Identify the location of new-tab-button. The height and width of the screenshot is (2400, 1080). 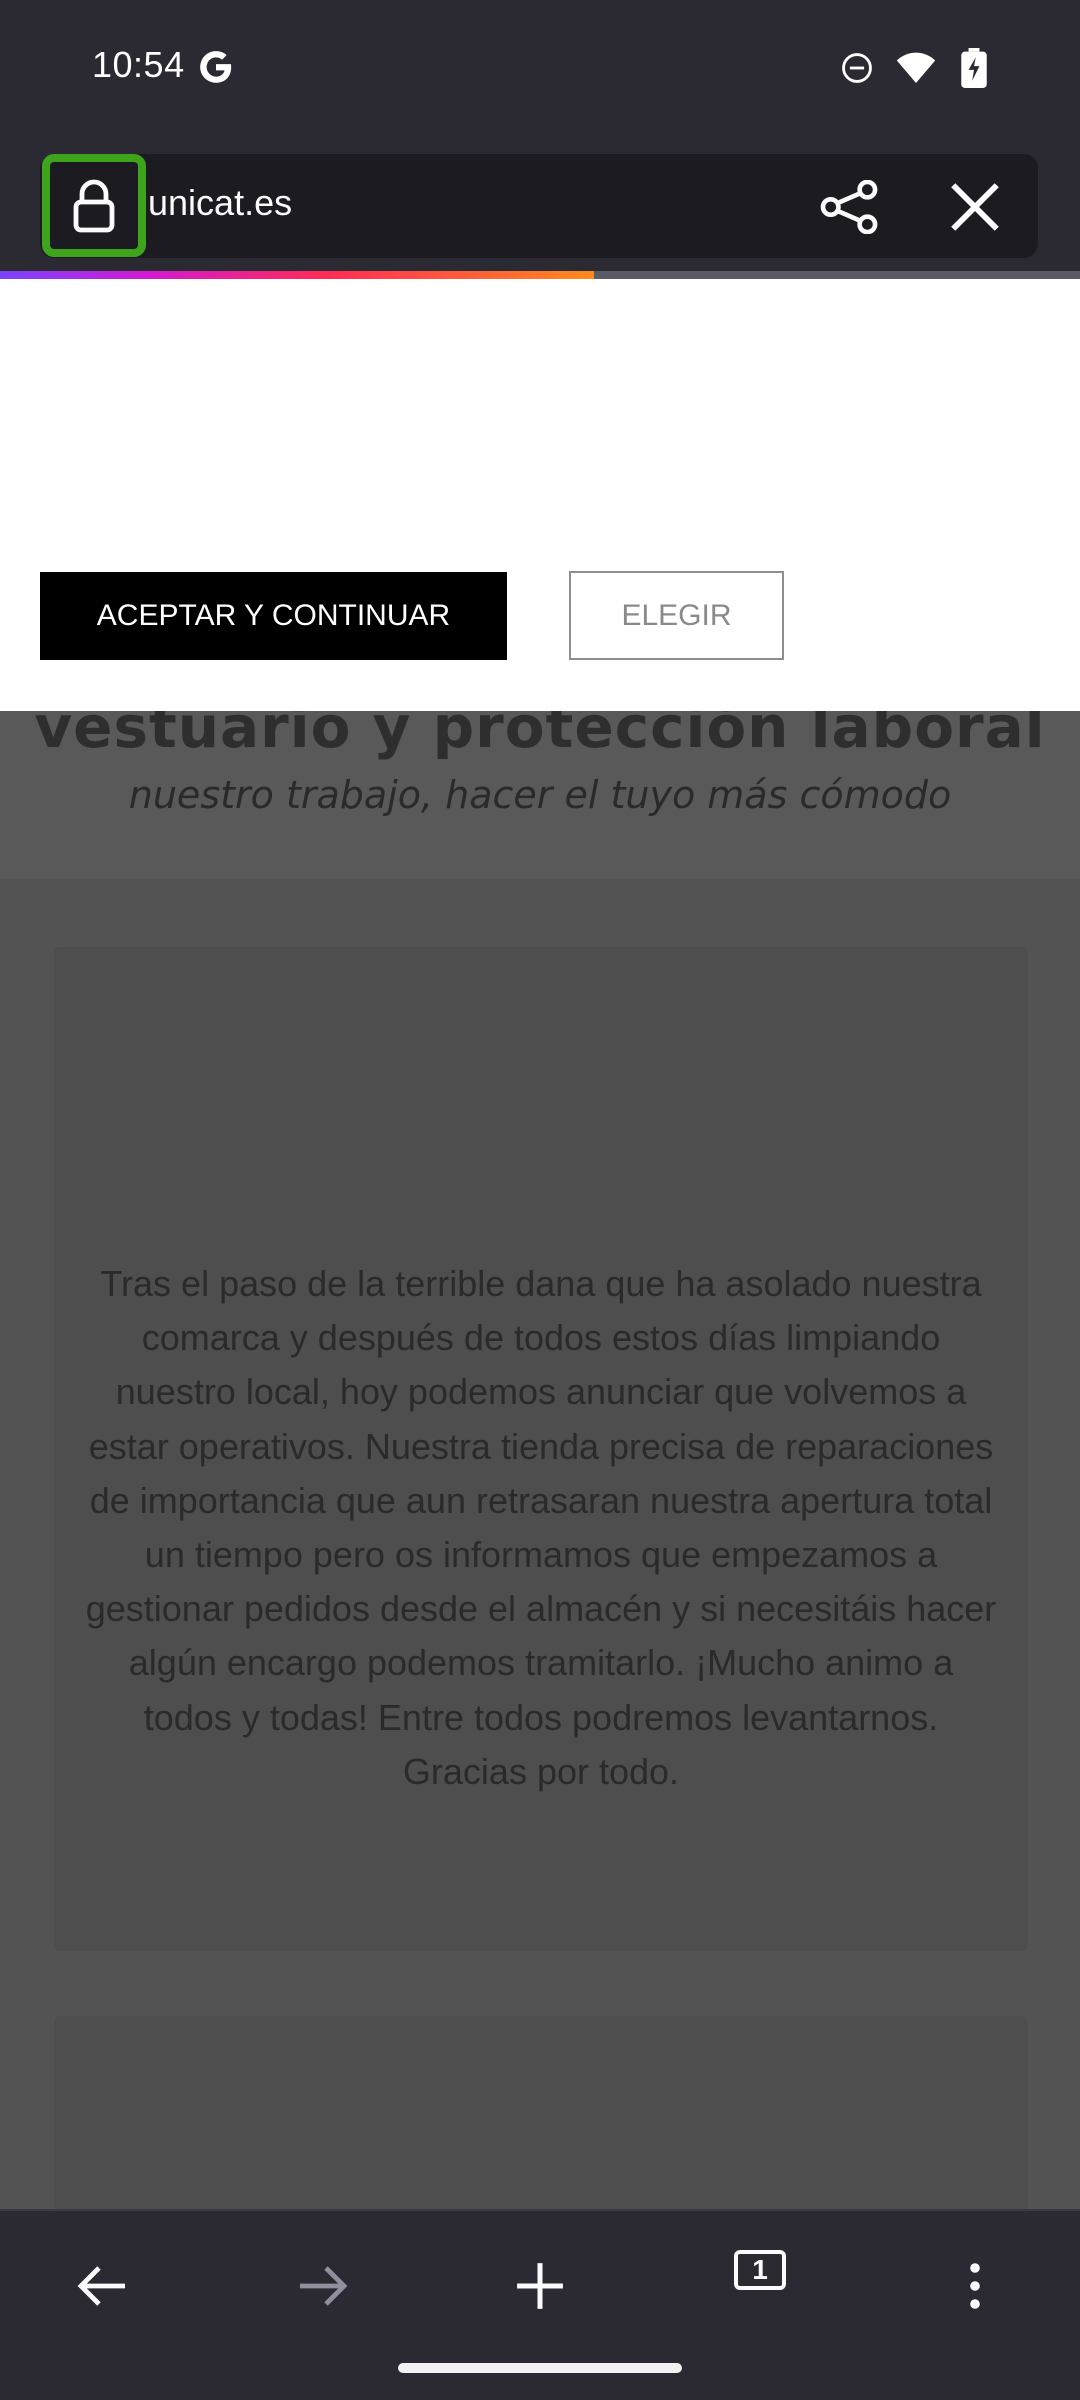
(540, 2286).